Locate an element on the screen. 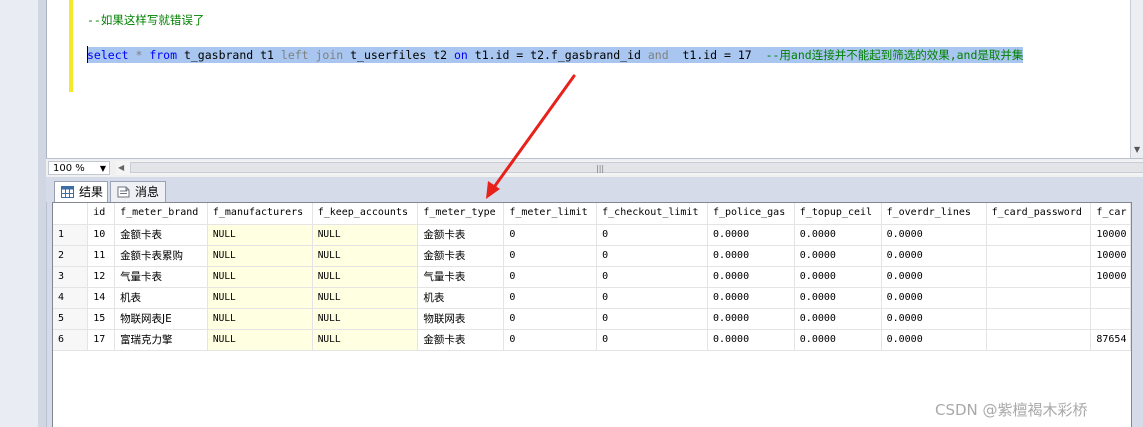 The width and height of the screenshot is (1143, 427). zoom-dropdown: 100 % ▼ is located at coordinates (79, 168).